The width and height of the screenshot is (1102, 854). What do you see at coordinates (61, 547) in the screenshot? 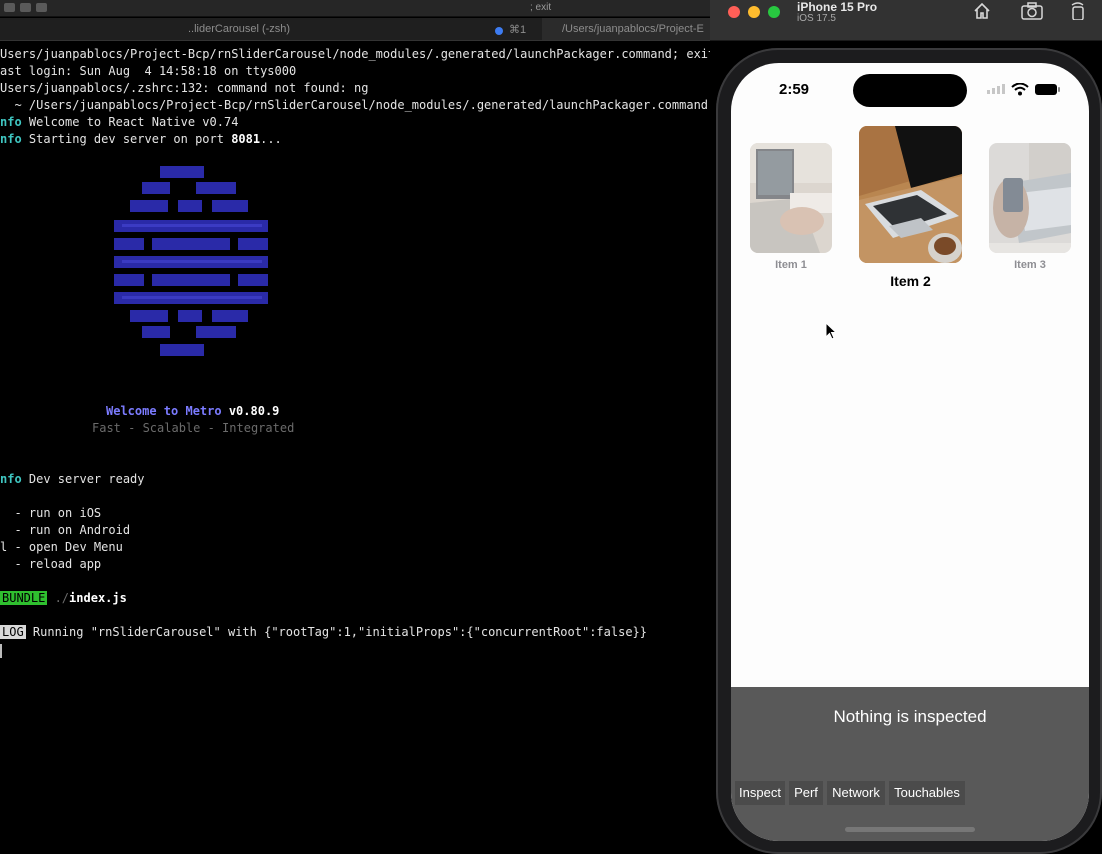
I see `menu-line: l - open Dev Menu` at bounding box center [61, 547].